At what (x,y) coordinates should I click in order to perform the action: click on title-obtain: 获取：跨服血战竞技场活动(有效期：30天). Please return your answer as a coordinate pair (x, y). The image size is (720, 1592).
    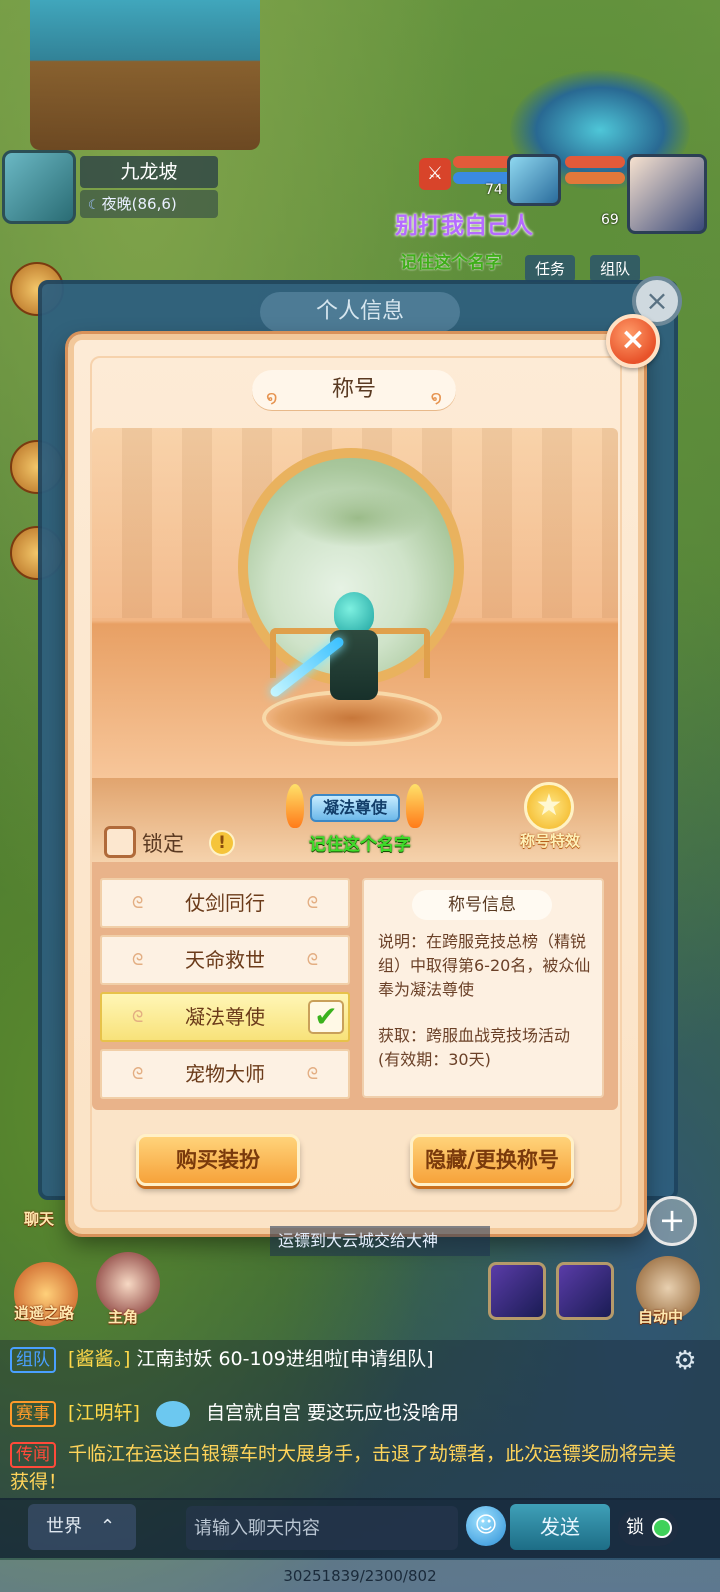
    Looking at the image, I should click on (474, 1047).